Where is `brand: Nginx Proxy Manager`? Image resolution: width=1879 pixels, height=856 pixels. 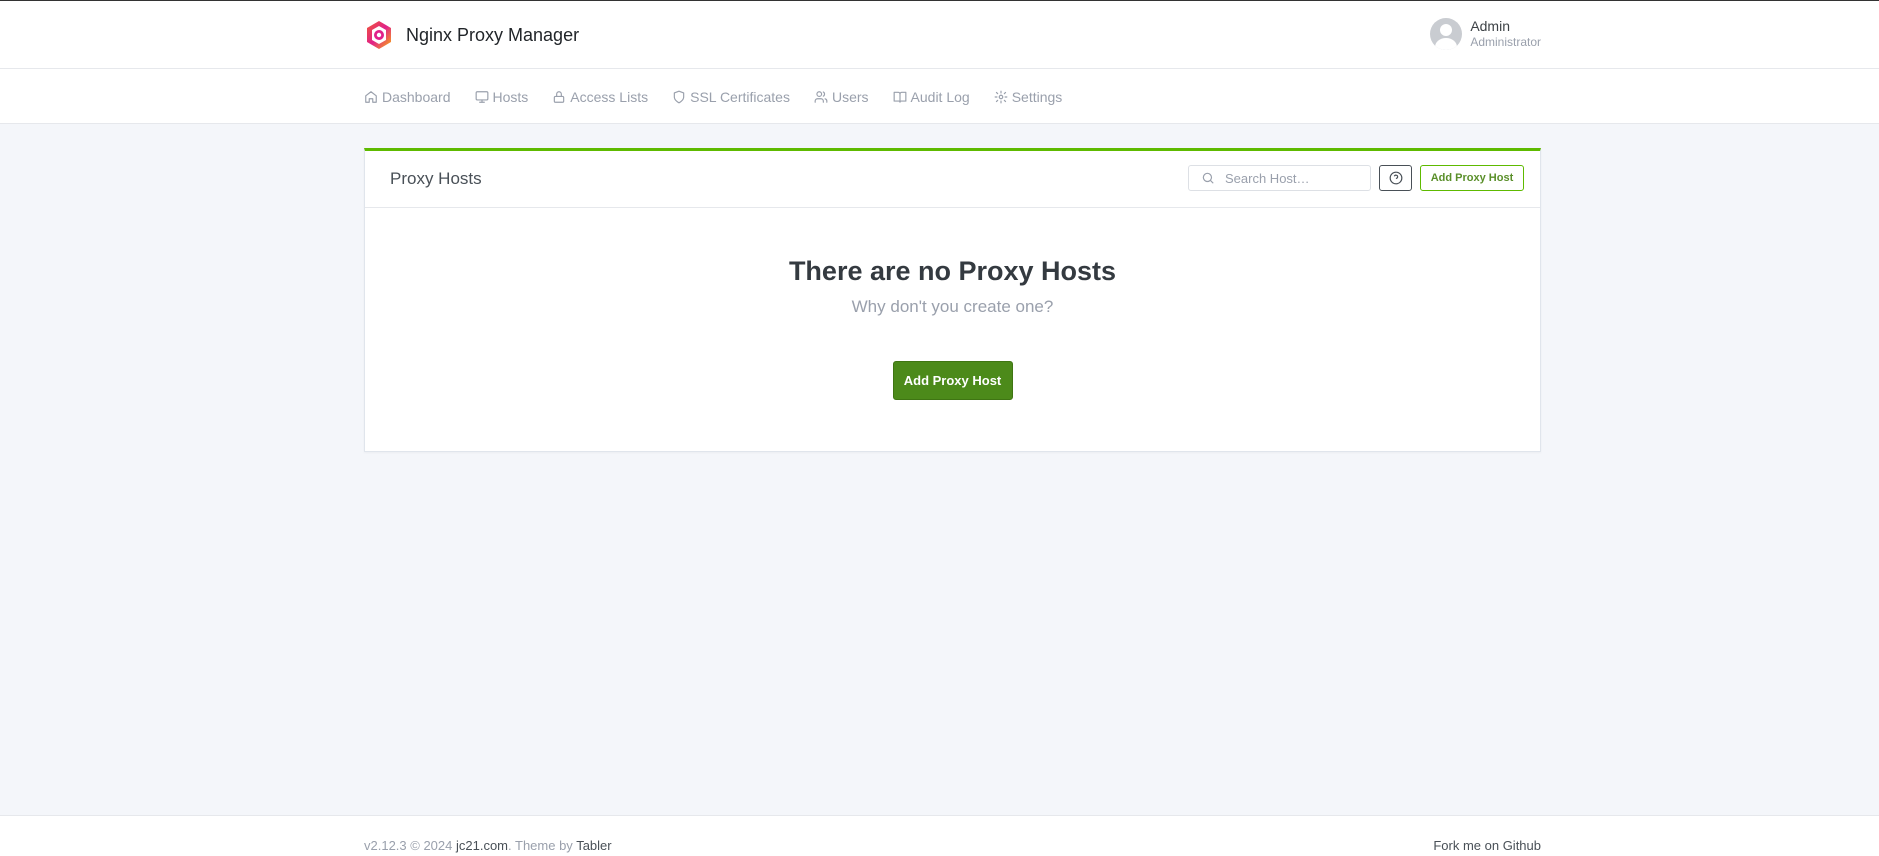 brand: Nginx Proxy Manager is located at coordinates (471, 35).